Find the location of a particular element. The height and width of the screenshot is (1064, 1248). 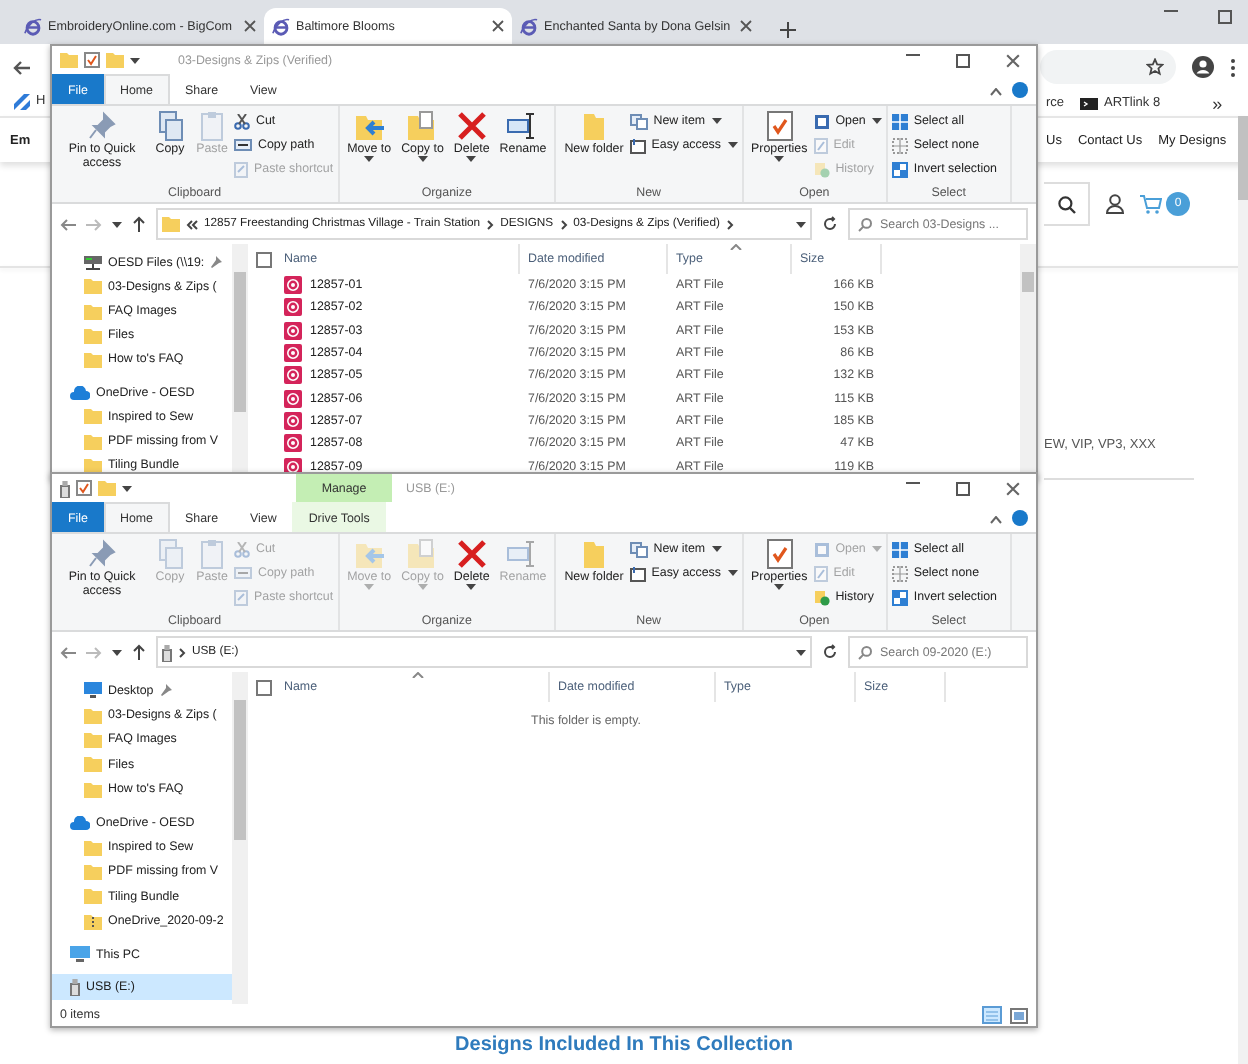

open-icon is located at coordinates (821, 549).